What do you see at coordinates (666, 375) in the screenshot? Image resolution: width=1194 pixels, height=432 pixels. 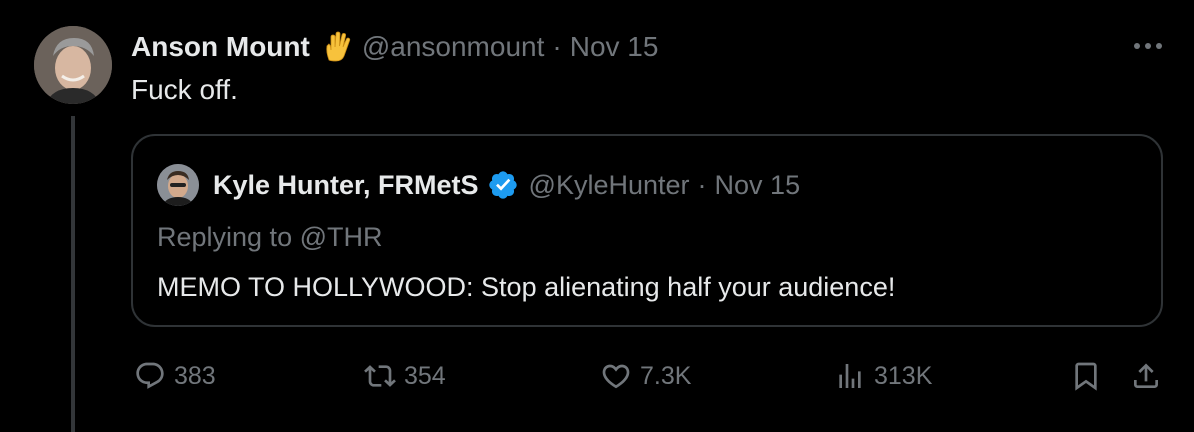 I see `like-count: 7.3K` at bounding box center [666, 375].